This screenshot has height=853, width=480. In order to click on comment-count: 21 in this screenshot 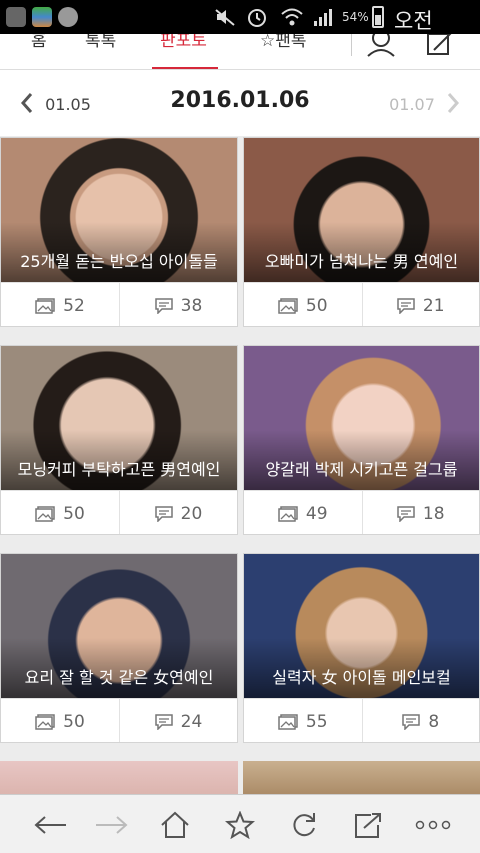, I will do `click(420, 304)`.